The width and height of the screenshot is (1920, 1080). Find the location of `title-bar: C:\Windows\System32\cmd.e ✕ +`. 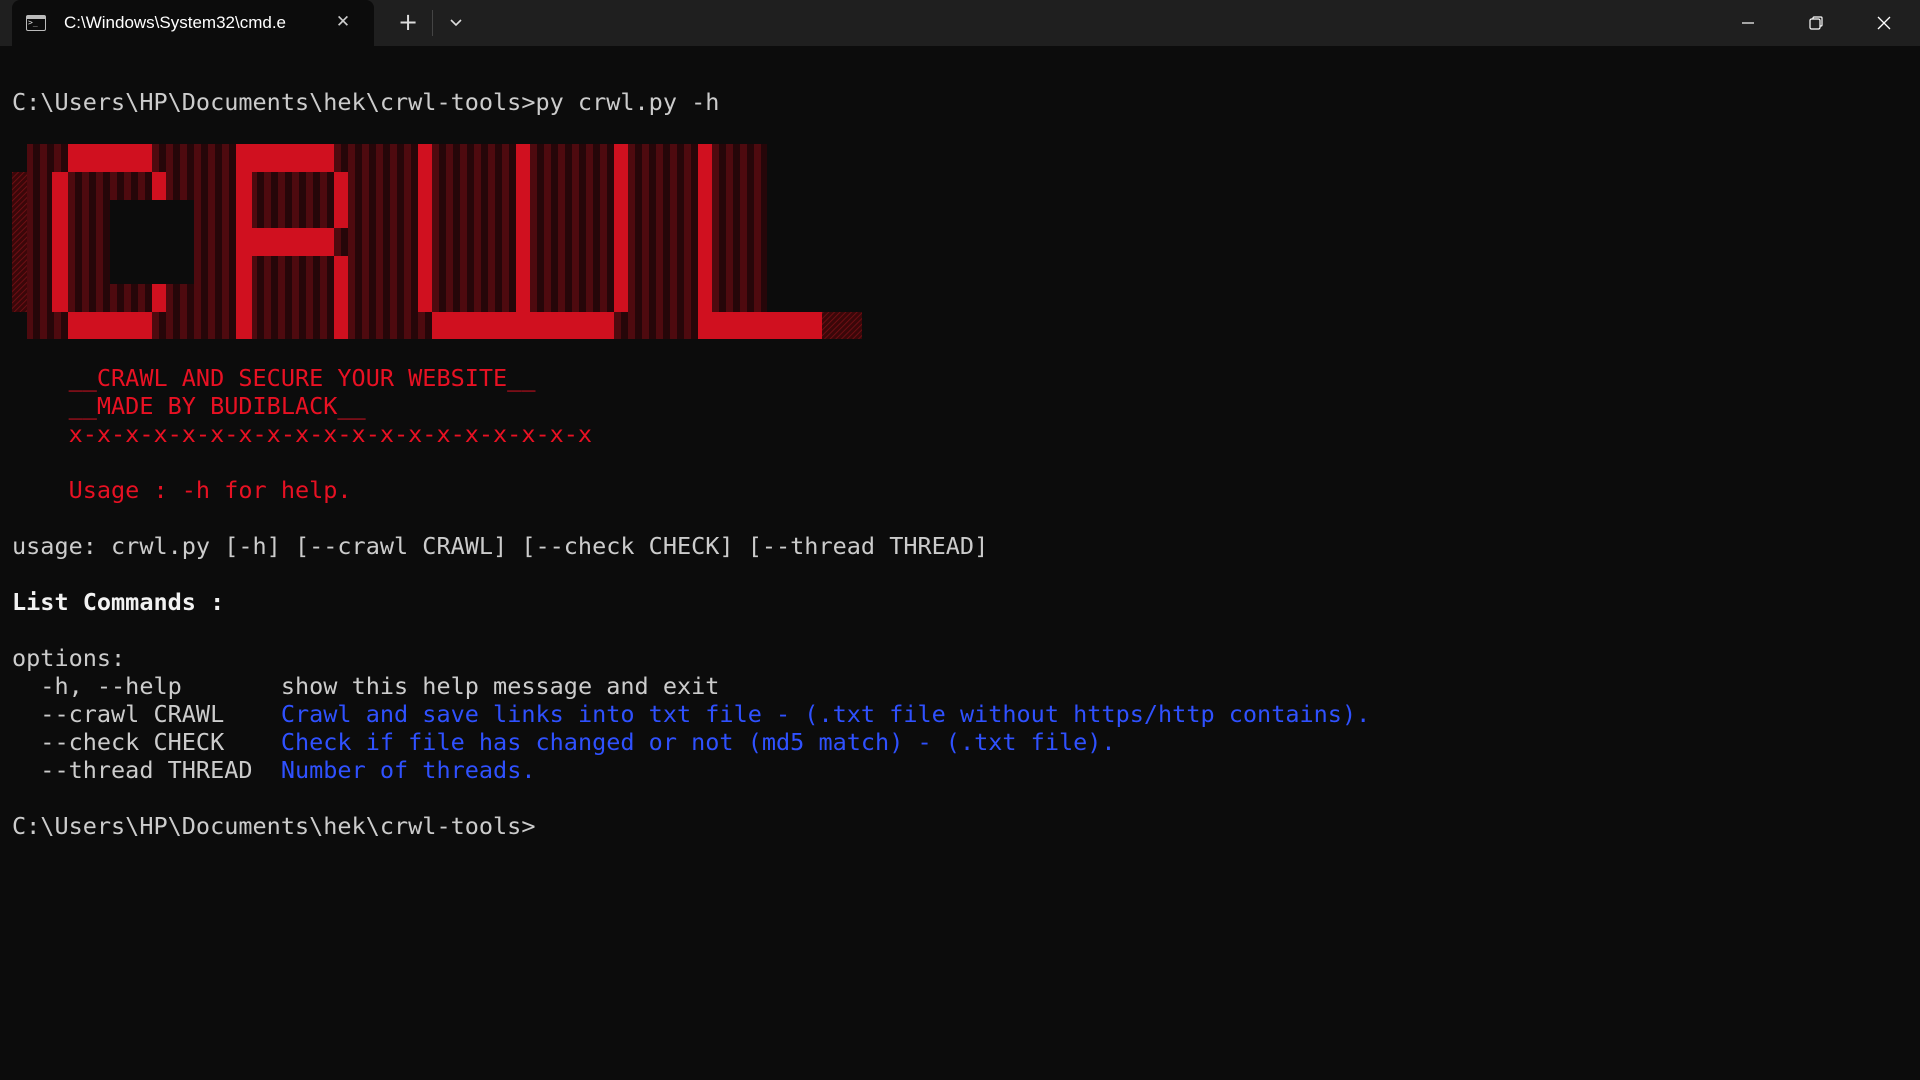

title-bar: C:\Windows\System32\cmd.e ✕ + is located at coordinates (960, 23).